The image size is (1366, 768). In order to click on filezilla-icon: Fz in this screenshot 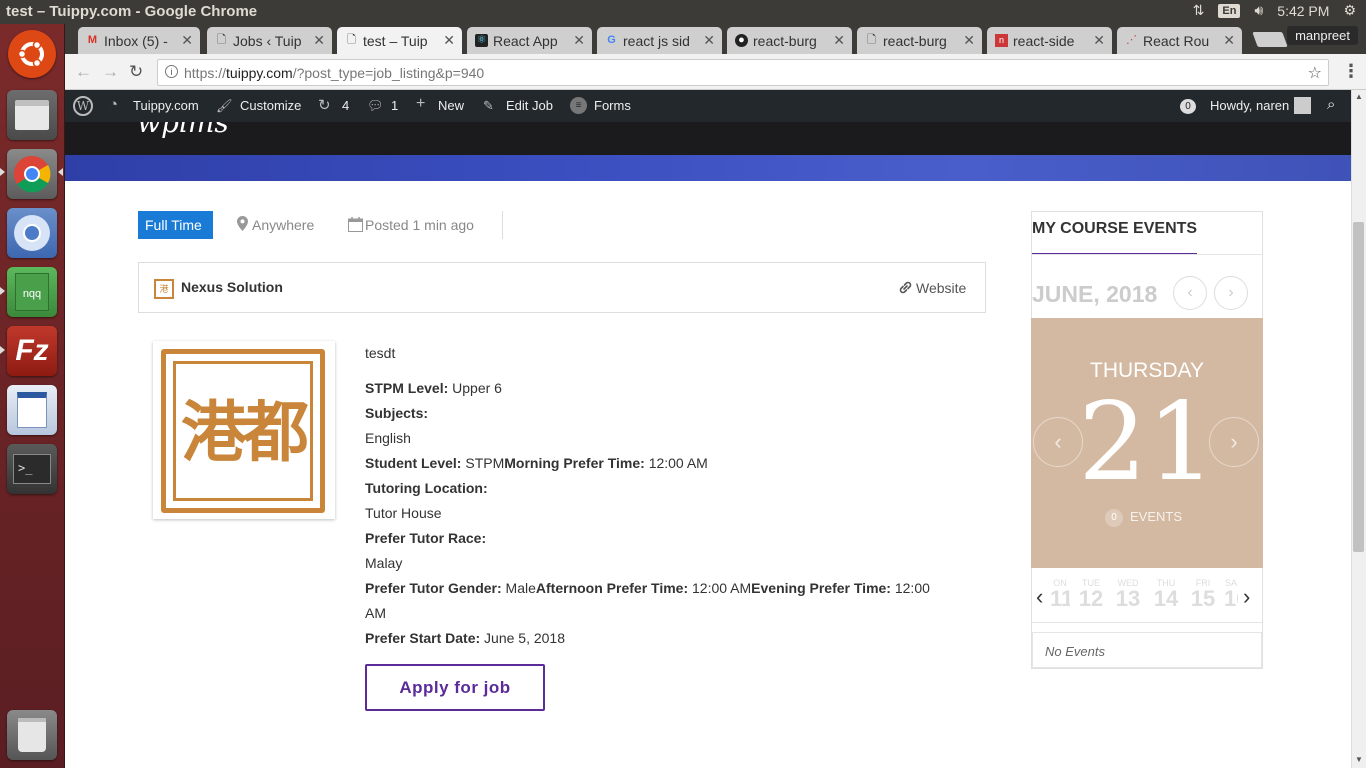, I will do `click(32, 351)`.